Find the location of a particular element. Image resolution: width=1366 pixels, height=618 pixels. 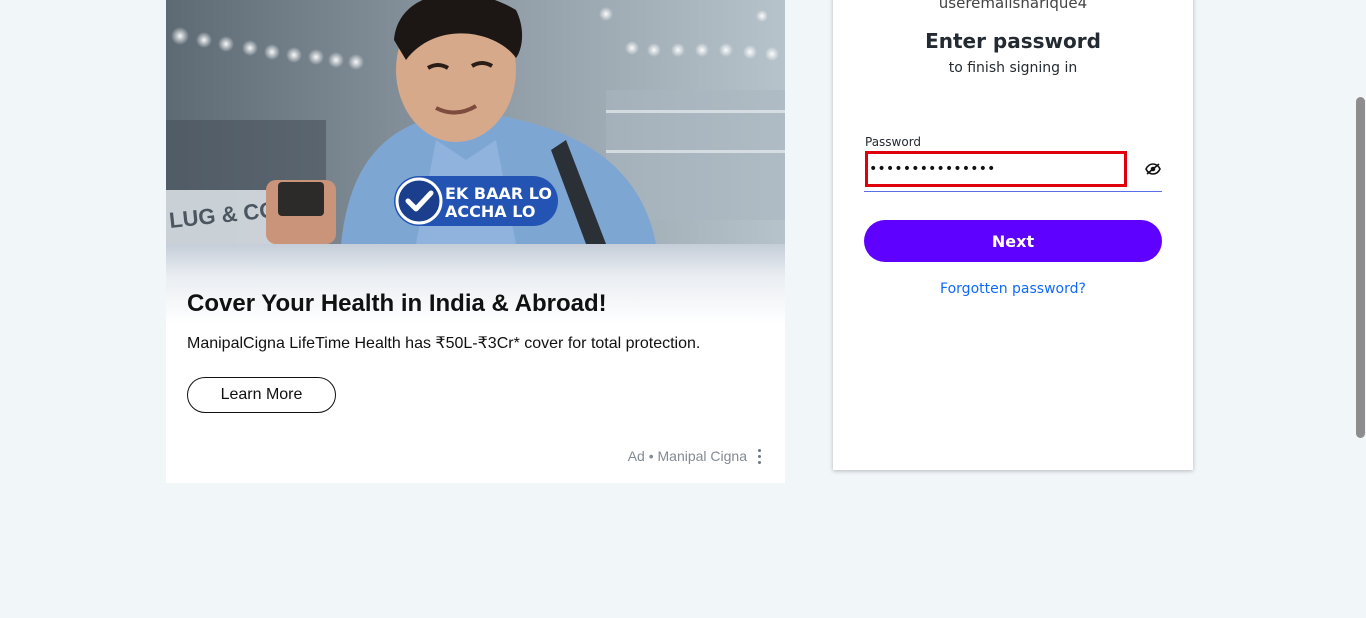

password-input is located at coordinates (996, 169).